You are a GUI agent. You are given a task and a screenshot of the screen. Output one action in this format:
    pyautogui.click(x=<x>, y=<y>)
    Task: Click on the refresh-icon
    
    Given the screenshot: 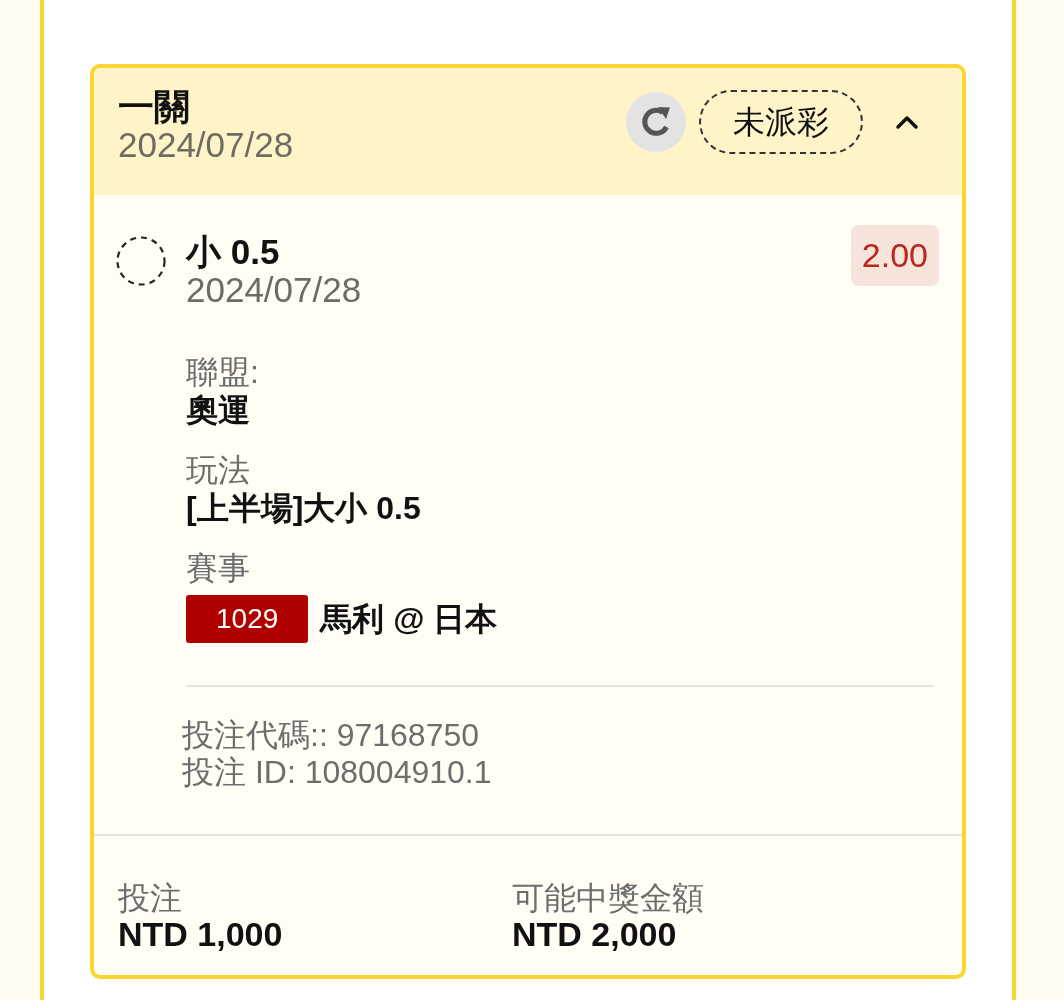 What is the action you would take?
    pyautogui.click(x=656, y=122)
    